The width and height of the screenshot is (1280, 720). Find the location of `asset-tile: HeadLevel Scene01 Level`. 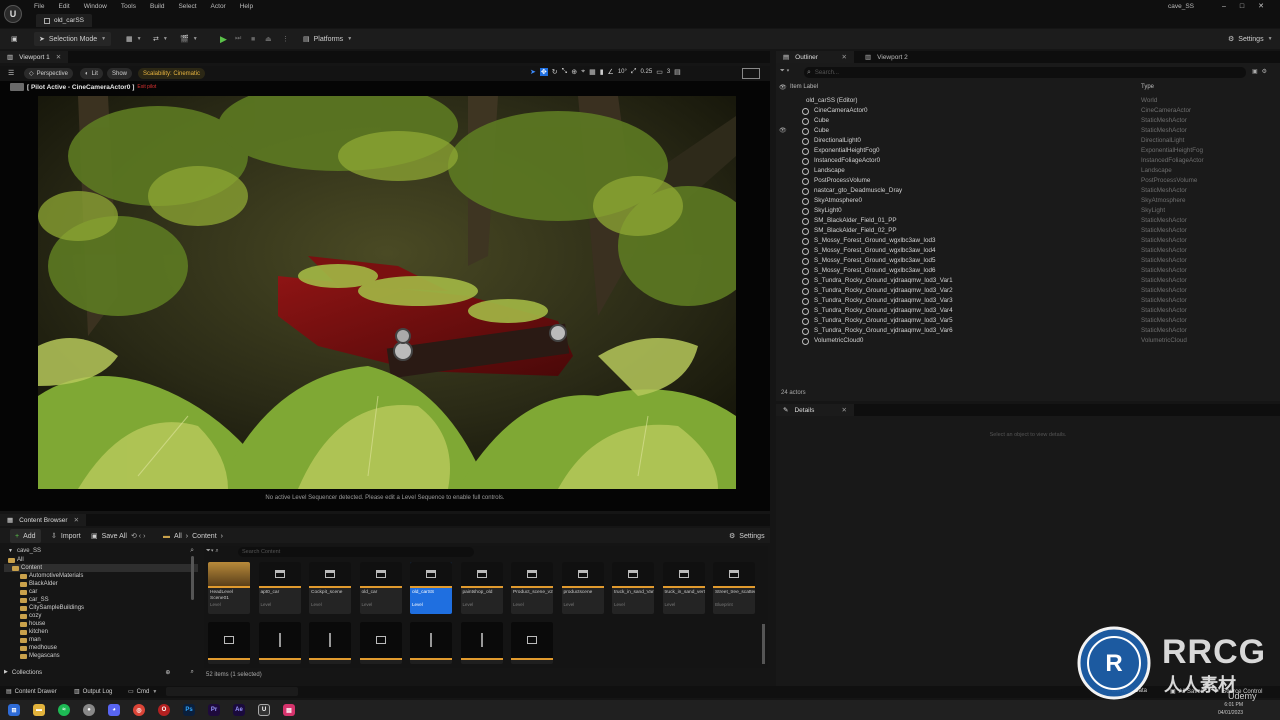

asset-tile: HeadLevel Scene01 Level is located at coordinates (229, 588).